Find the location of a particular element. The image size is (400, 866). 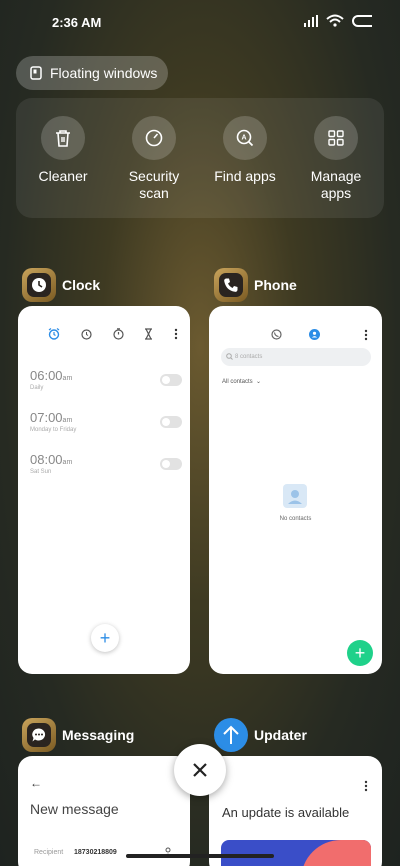

world-clock-icon is located at coordinates (86, 334).